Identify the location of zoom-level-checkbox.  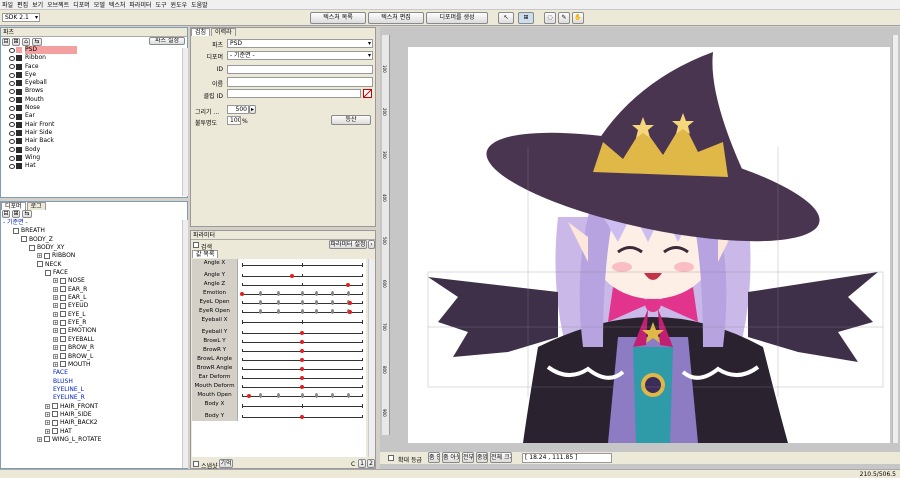
(391, 458).